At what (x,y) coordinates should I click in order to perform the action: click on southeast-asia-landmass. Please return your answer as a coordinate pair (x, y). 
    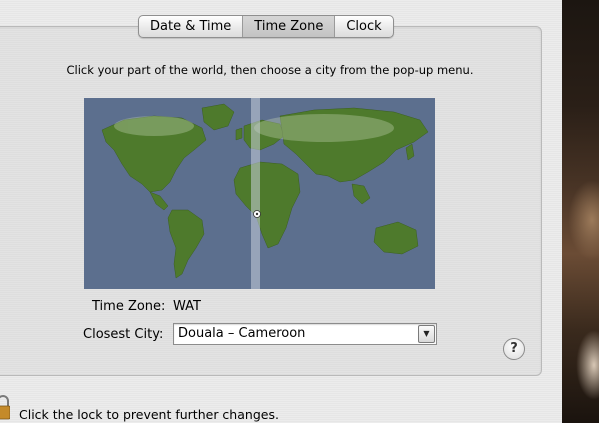
    Looking at the image, I should click on (361, 194).